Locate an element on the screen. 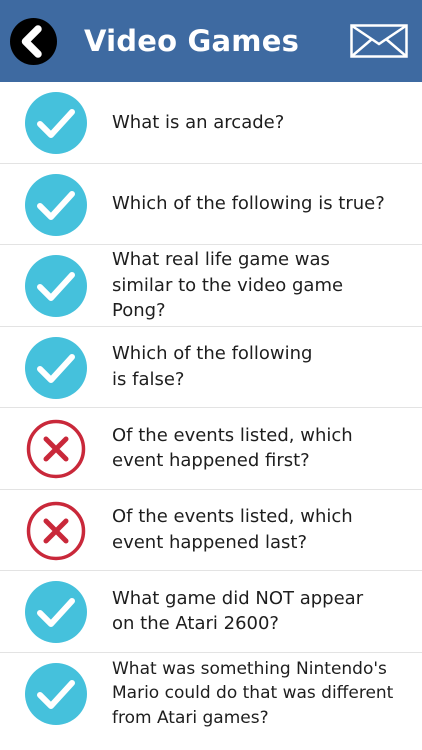  question-text: Which of the following is false? is located at coordinates (212, 366).